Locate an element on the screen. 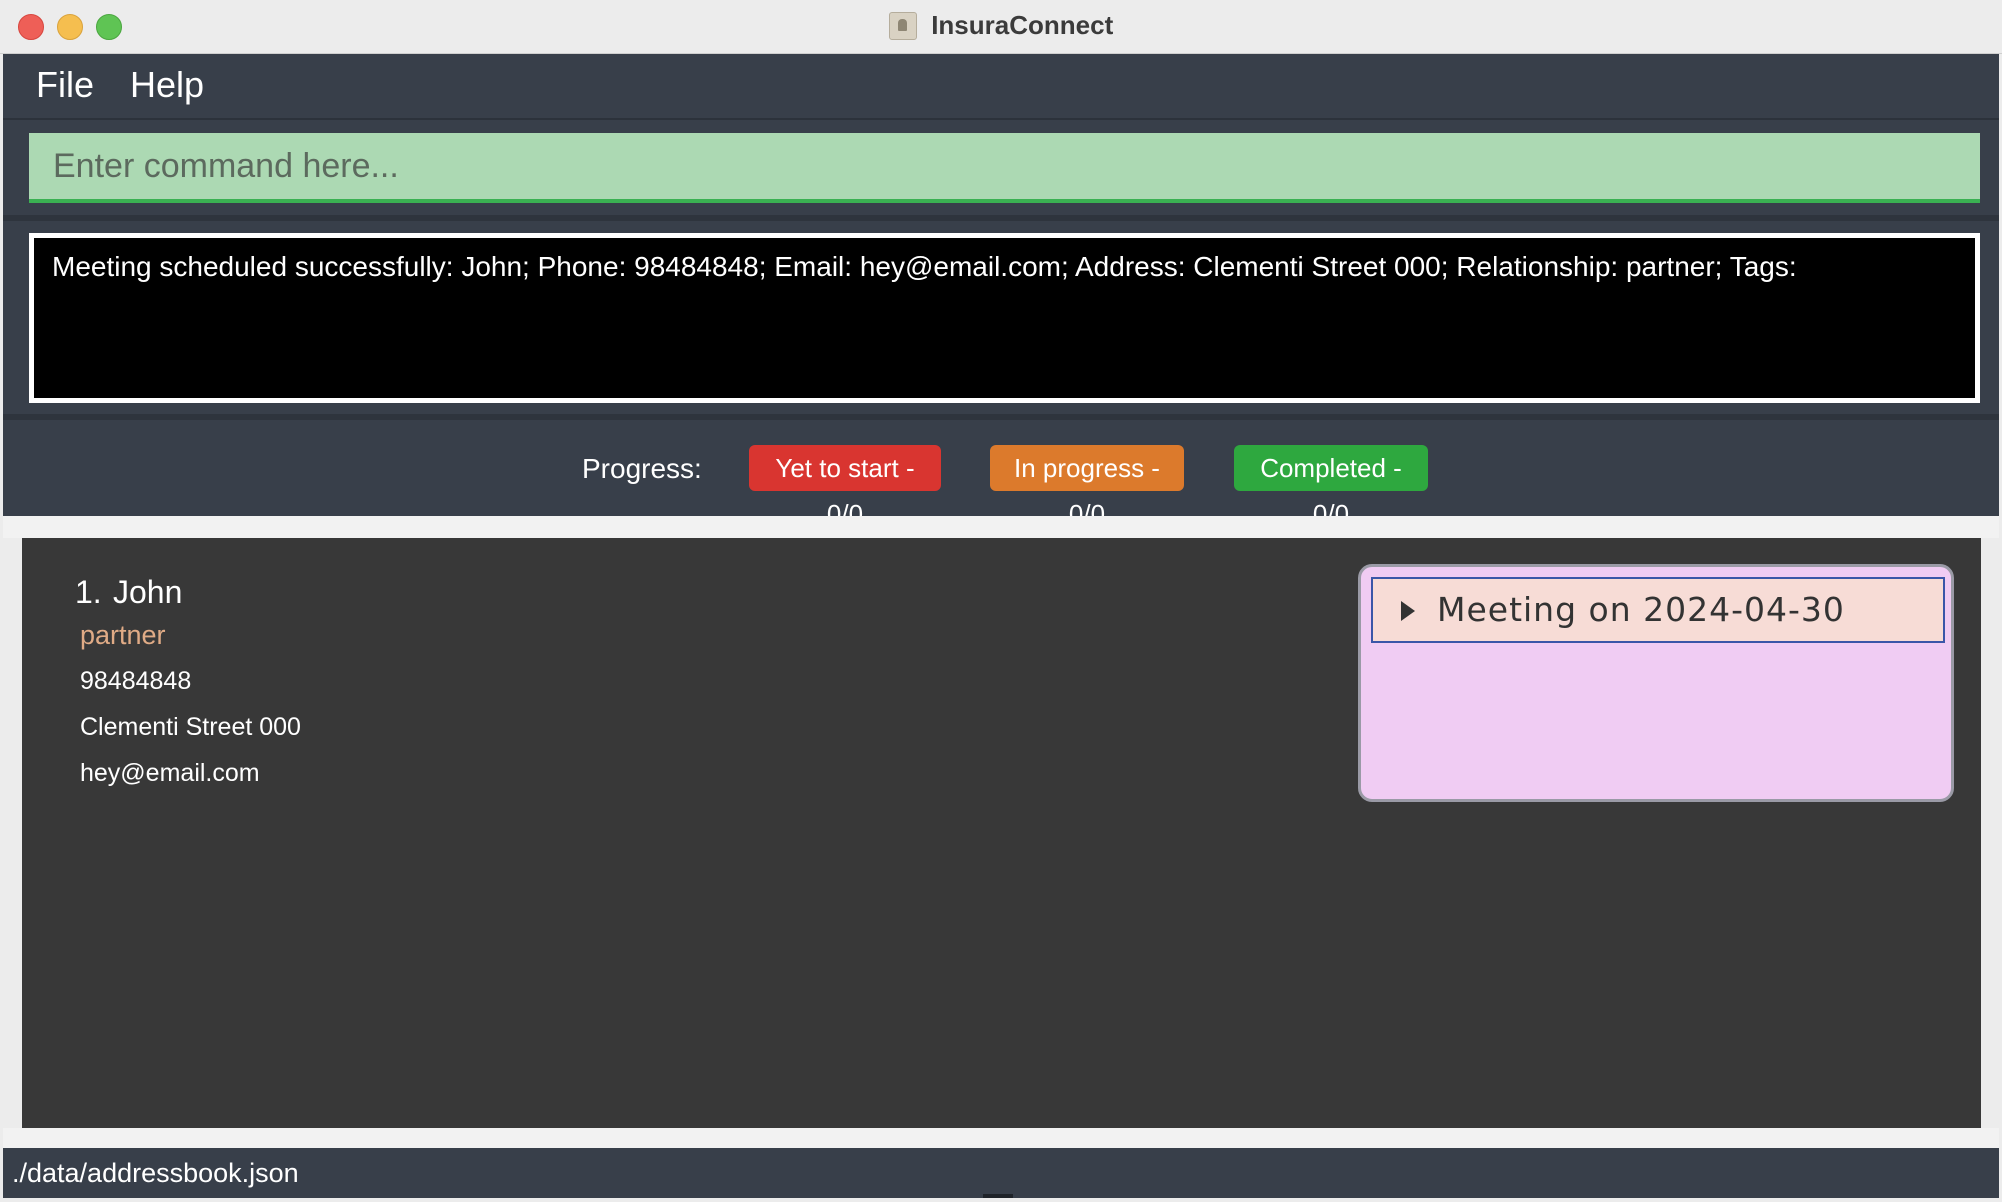  command-box is located at coordinates (1004, 168).